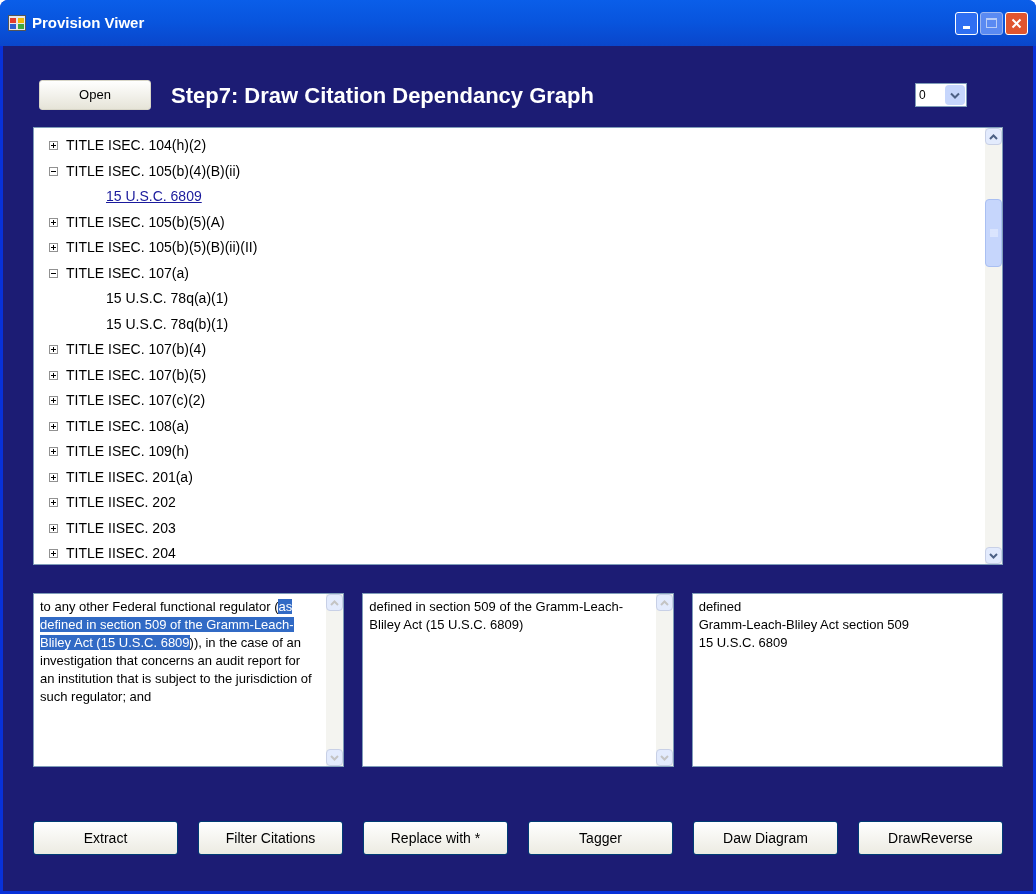 The width and height of the screenshot is (1036, 894). Describe the element at coordinates (941, 95) in the screenshot. I see `number-dropdown: 0` at that location.